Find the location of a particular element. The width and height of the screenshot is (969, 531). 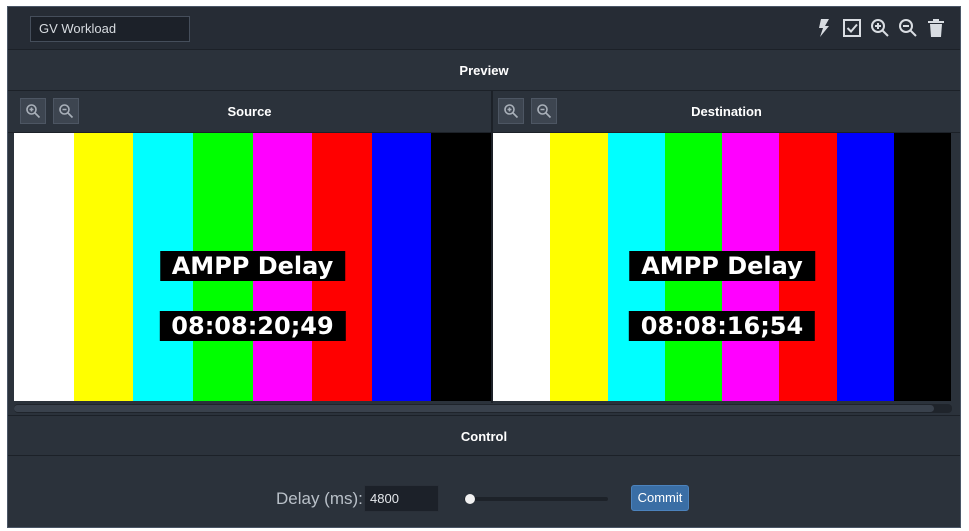

destination-zoom-out-button is located at coordinates (544, 111).